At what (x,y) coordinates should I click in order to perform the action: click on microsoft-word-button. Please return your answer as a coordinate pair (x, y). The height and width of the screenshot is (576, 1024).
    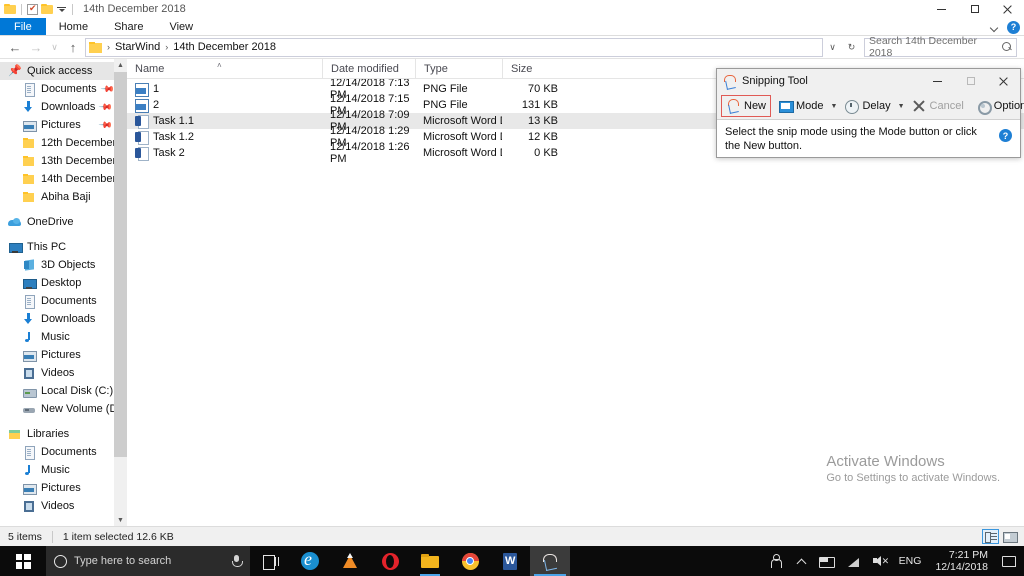
    Looking at the image, I should click on (510, 561).